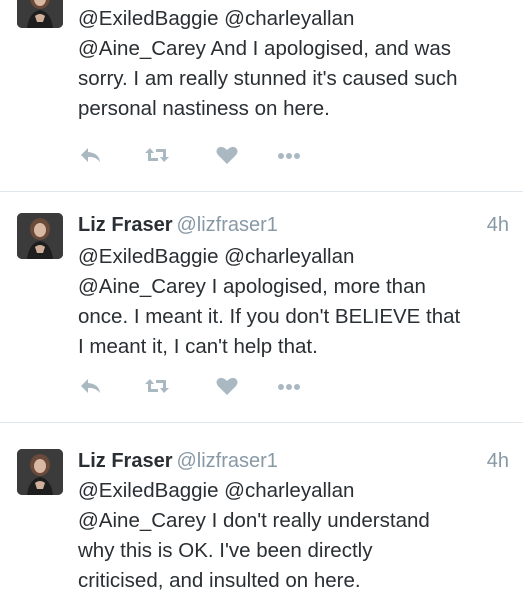 The image size is (523, 600). Describe the element at coordinates (254, 520) in the screenshot. I see `tweet-text-line: @Aine_Carey I don't really understand` at that location.